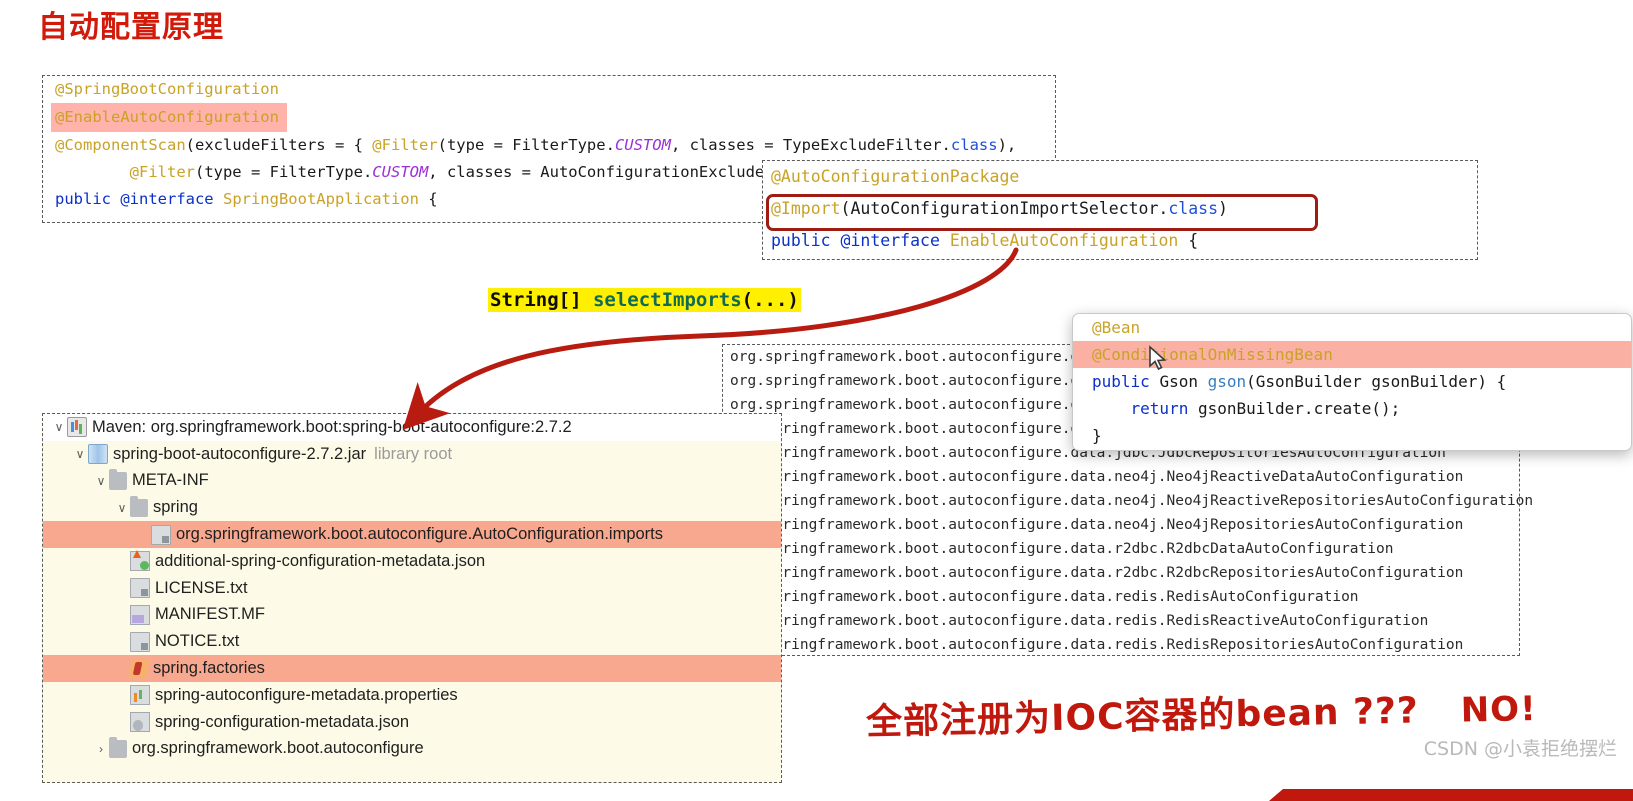  What do you see at coordinates (412, 615) in the screenshot?
I see `tree-row: MANIFEST.MF` at bounding box center [412, 615].